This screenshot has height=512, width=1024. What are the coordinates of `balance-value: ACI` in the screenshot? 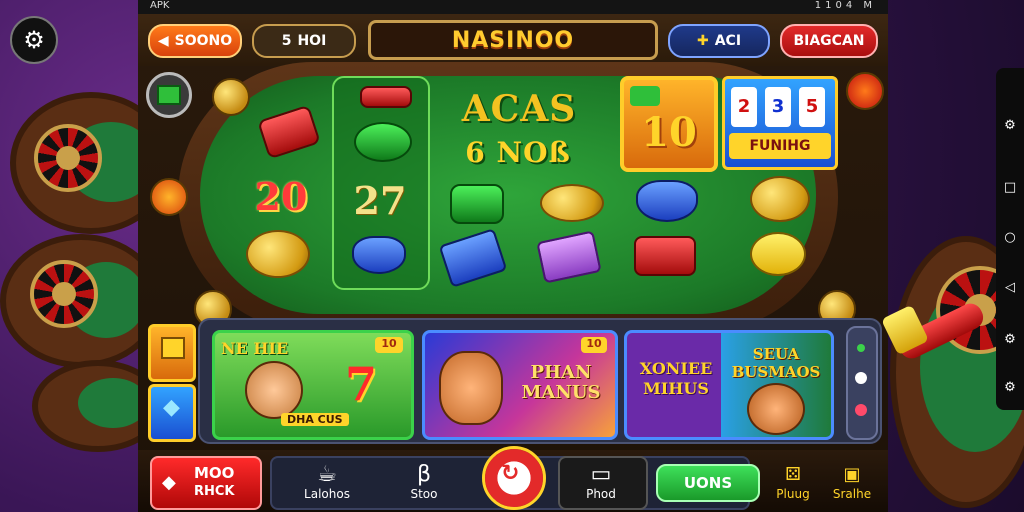 It's located at (728, 41).